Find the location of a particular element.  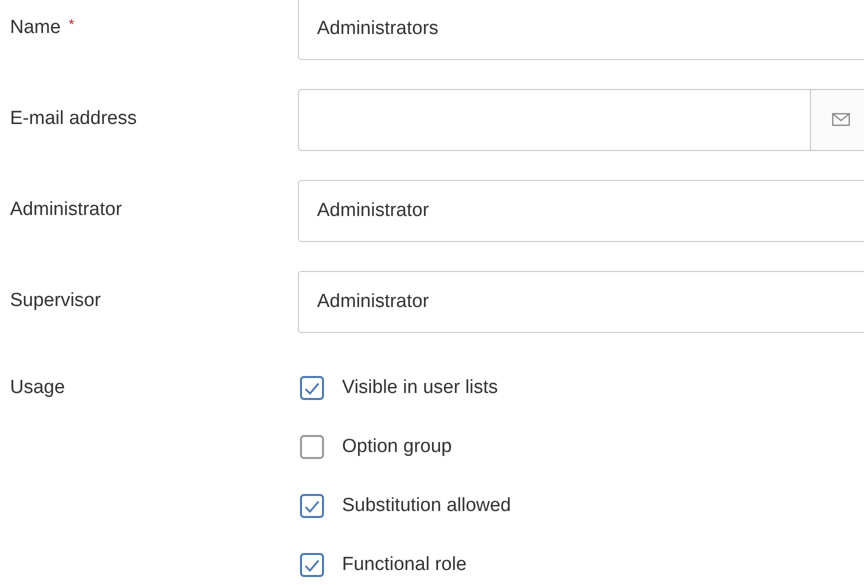

envelope-icon is located at coordinates (841, 119).